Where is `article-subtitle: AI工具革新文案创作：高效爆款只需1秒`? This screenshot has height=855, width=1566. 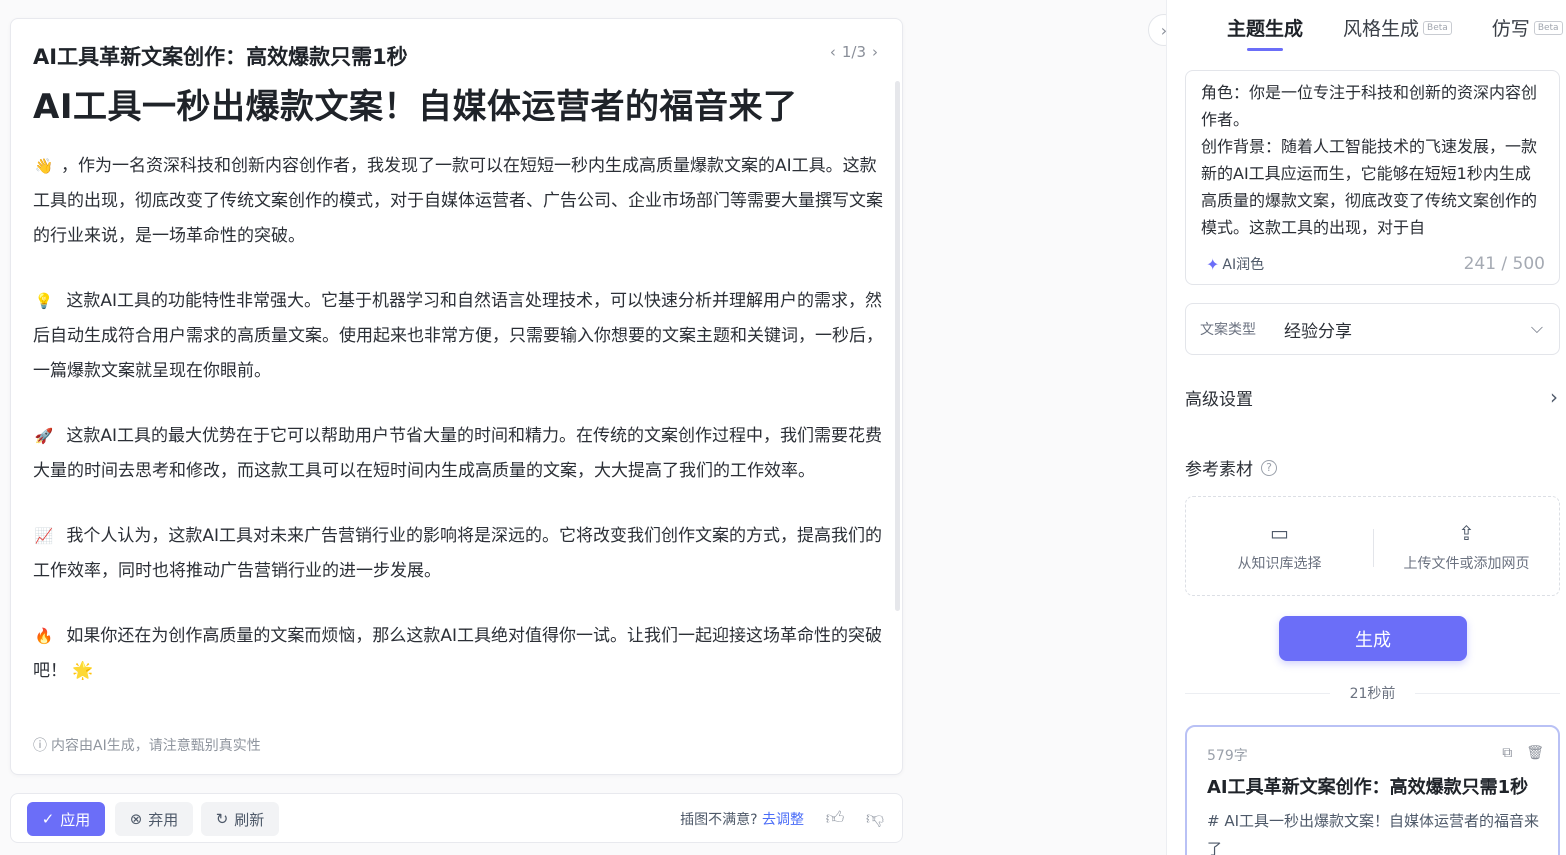 article-subtitle: AI工具革新文案创作：高效爆款只需1秒 is located at coordinates (220, 57).